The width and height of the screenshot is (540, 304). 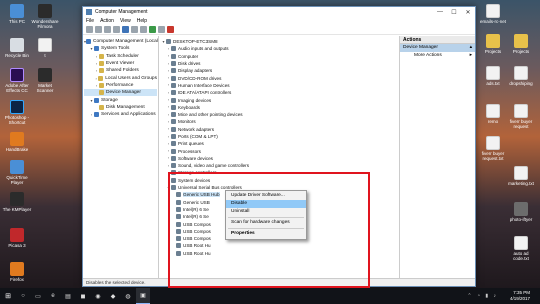 I want to click on desktop-icon-label: fiverr buyer request, so click(x=521, y=124).